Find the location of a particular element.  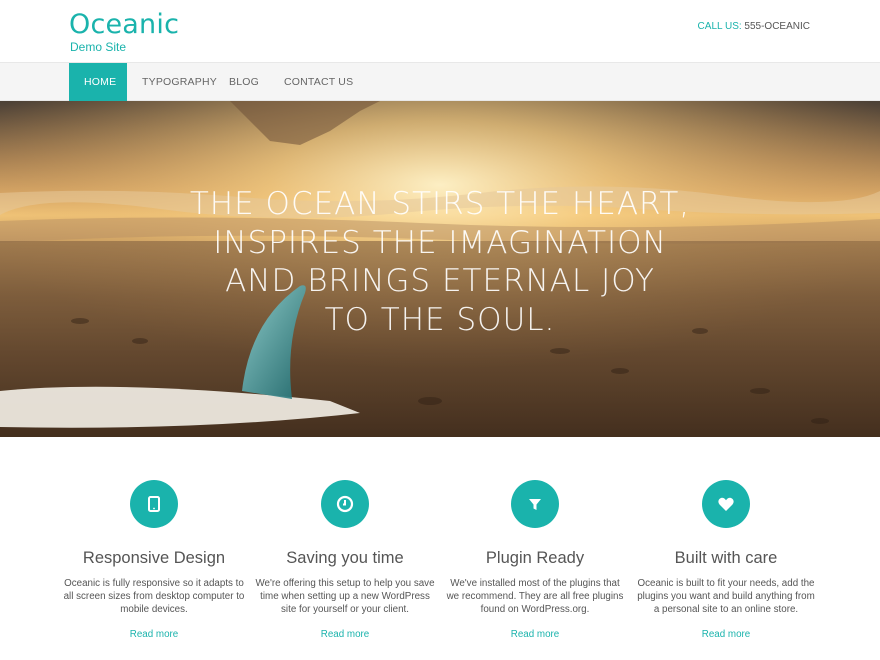

main-nav: HOME TYPOGRAPHY BLOG CONTACT US is located at coordinates (440, 81).